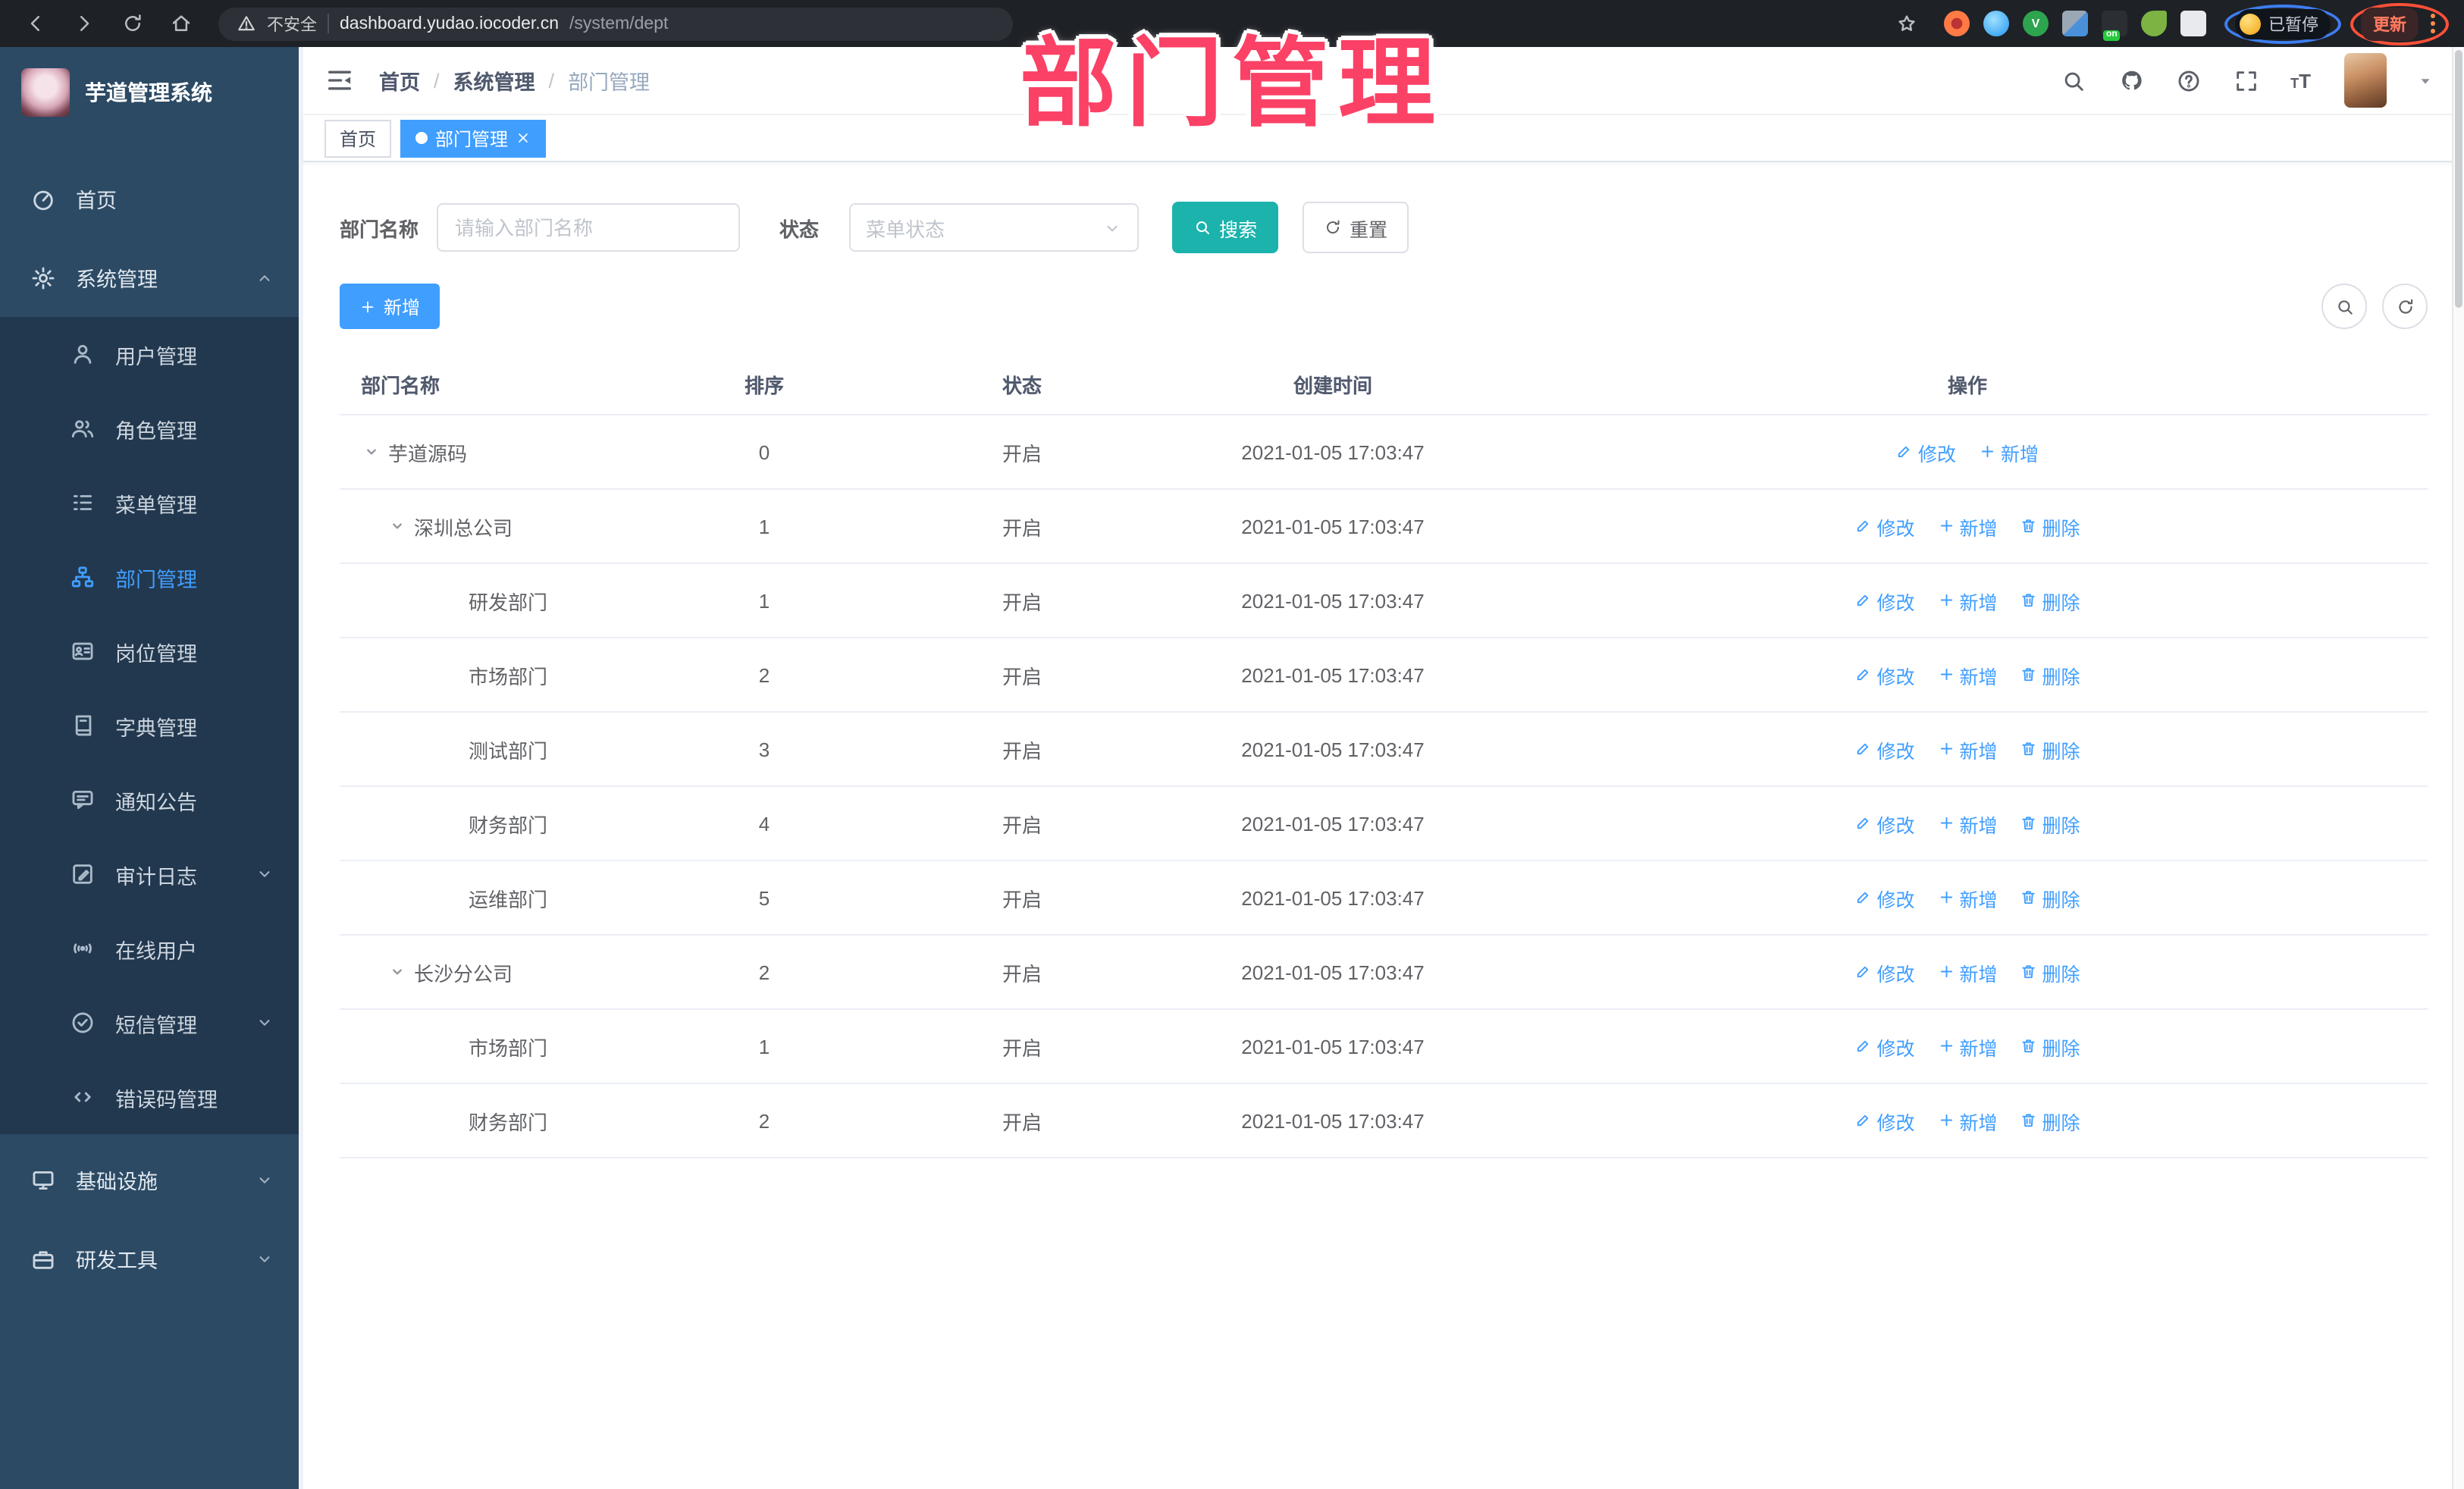 The image size is (2464, 1489). What do you see at coordinates (358, 138) in the screenshot?
I see `tab-home: 首页` at bounding box center [358, 138].